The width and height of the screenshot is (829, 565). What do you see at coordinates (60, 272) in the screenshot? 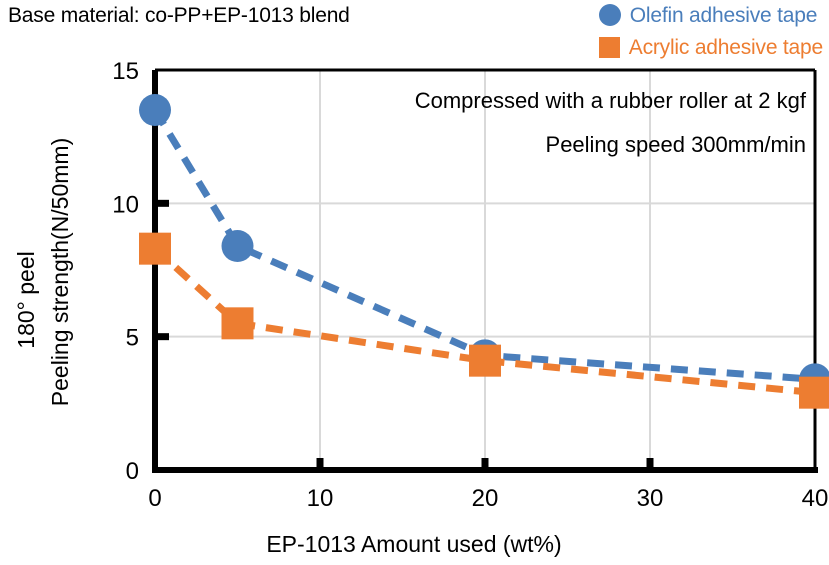
I see `y-axis-title-line-2: Peeling strength(N/50mm)` at bounding box center [60, 272].